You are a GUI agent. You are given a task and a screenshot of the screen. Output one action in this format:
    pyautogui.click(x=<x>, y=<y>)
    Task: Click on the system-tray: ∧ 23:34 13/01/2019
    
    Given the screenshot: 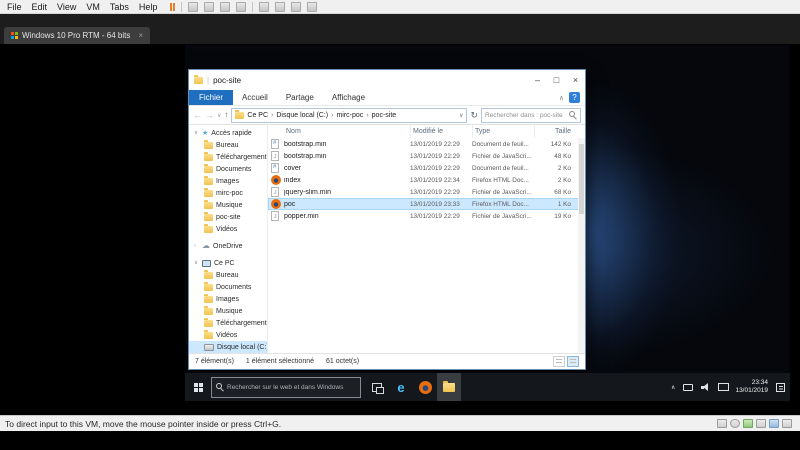 What is the action you would take?
    pyautogui.click(x=730, y=387)
    